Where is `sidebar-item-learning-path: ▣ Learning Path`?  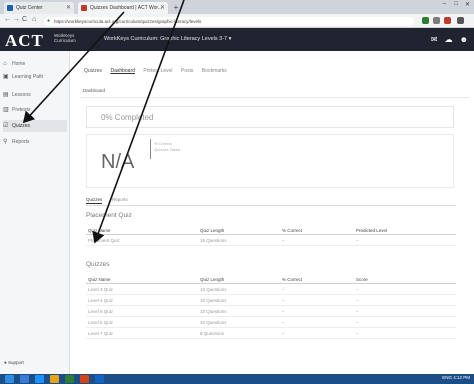
sidebar-item-learning-path: ▣ Learning Path is located at coordinates (35, 77).